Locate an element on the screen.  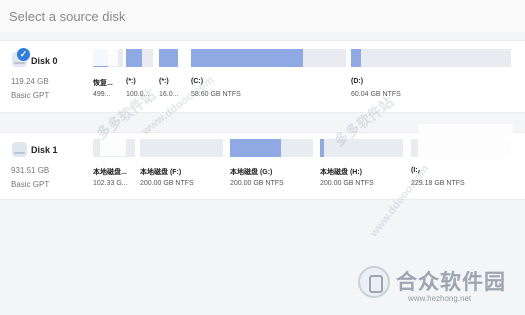
site-logo: 合众软件园 www.hezhong.net is located at coordinates (435, 287).